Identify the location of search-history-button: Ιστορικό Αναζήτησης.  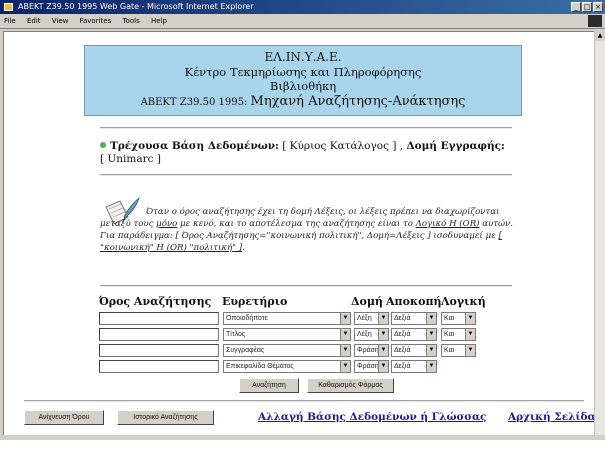
(165, 417).